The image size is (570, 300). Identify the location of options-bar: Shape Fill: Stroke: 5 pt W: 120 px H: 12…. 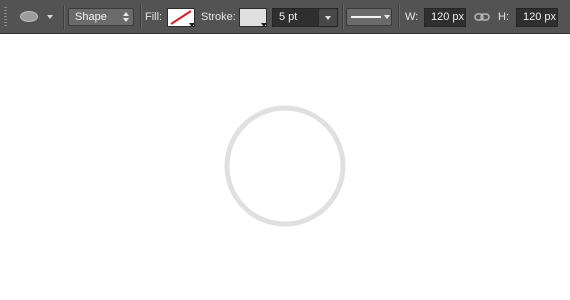
(285, 17).